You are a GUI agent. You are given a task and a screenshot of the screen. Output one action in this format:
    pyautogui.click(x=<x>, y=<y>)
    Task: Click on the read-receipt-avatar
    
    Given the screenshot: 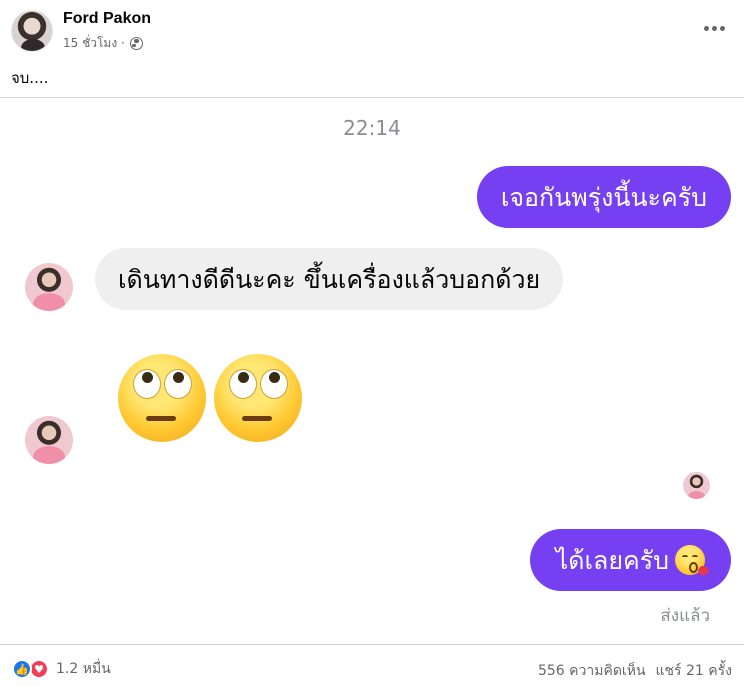 What is the action you would take?
    pyautogui.click(x=696, y=485)
    